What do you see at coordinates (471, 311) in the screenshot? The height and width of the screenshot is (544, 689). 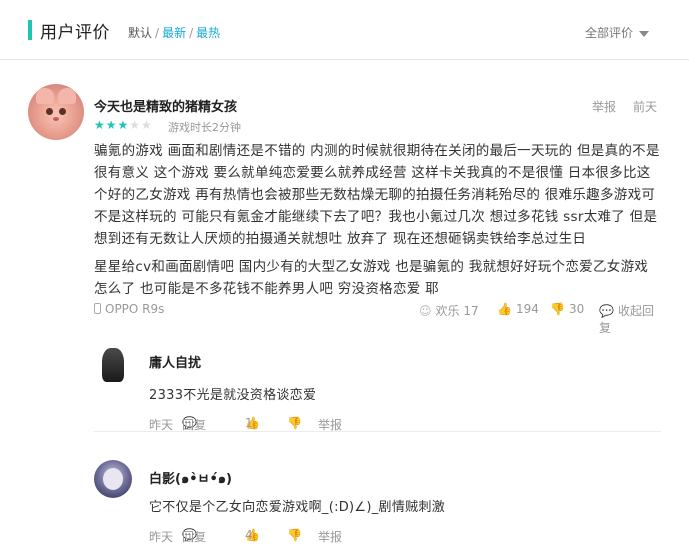 I see `fun-count: 17` at bounding box center [471, 311].